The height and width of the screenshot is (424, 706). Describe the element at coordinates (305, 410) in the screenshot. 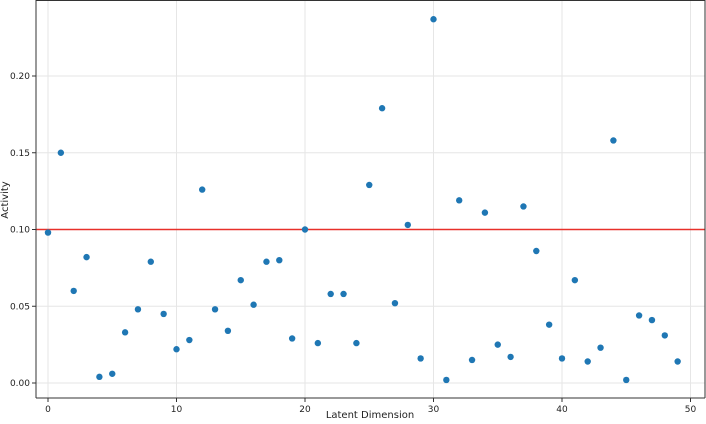

I see `x-tick-label: 20` at that location.